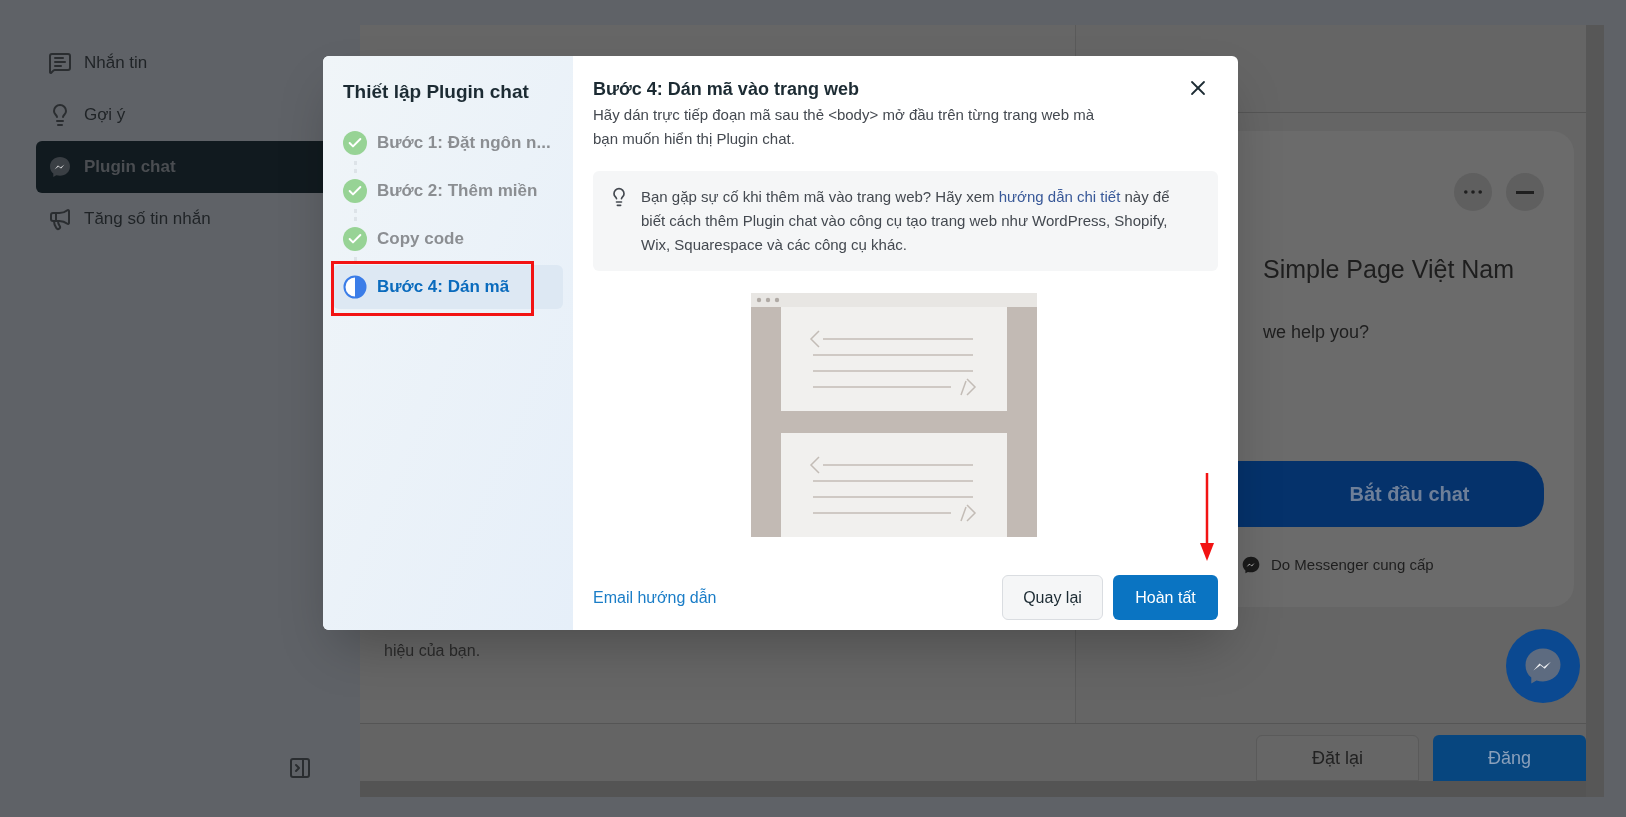 This screenshot has width=1626, height=817. I want to click on greeting-text: we help you?, so click(1317, 332).